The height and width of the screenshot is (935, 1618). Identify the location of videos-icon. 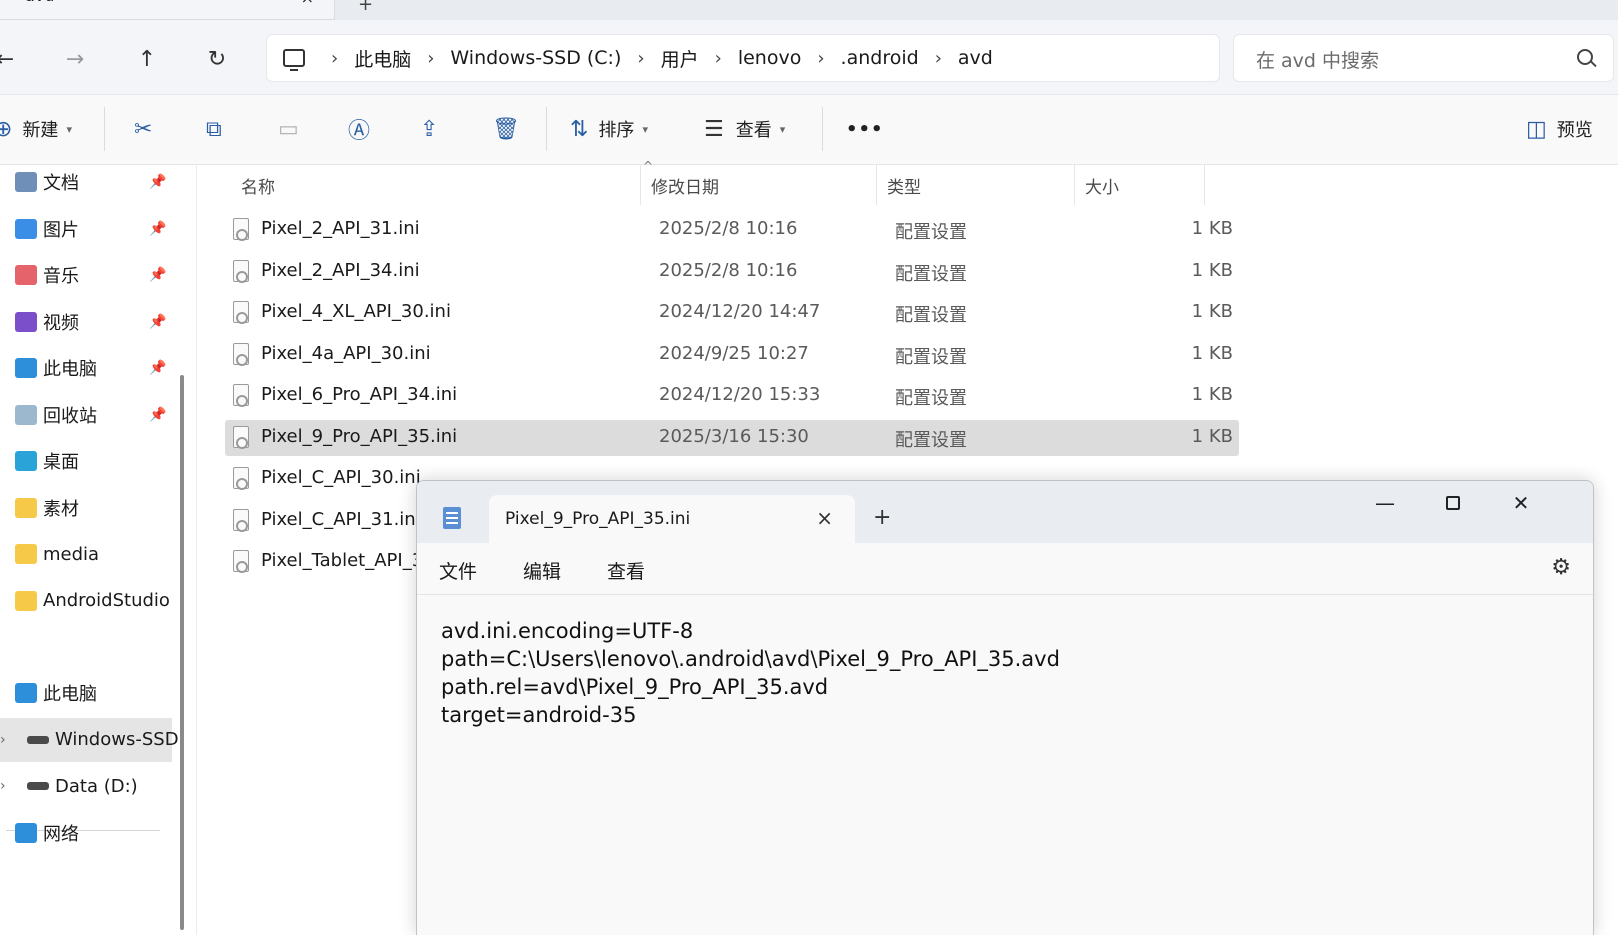
(26, 321).